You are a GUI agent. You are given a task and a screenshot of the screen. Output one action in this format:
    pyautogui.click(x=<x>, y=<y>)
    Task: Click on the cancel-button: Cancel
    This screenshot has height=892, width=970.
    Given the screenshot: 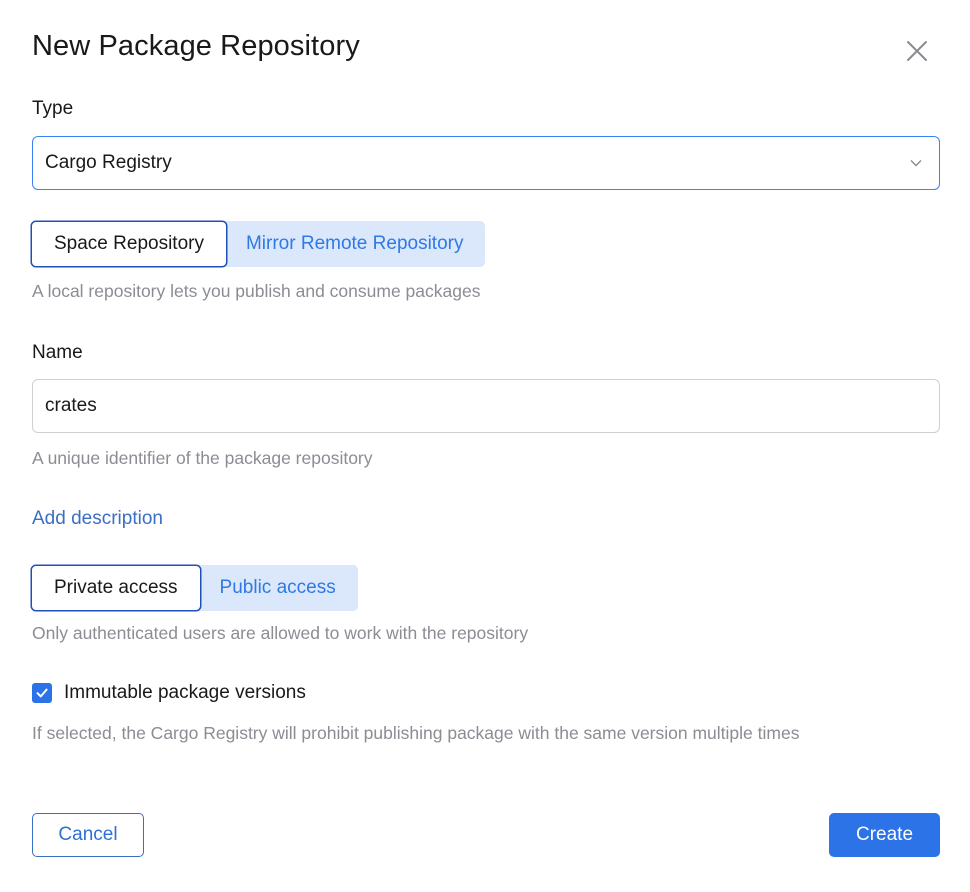 What is the action you would take?
    pyautogui.click(x=88, y=835)
    